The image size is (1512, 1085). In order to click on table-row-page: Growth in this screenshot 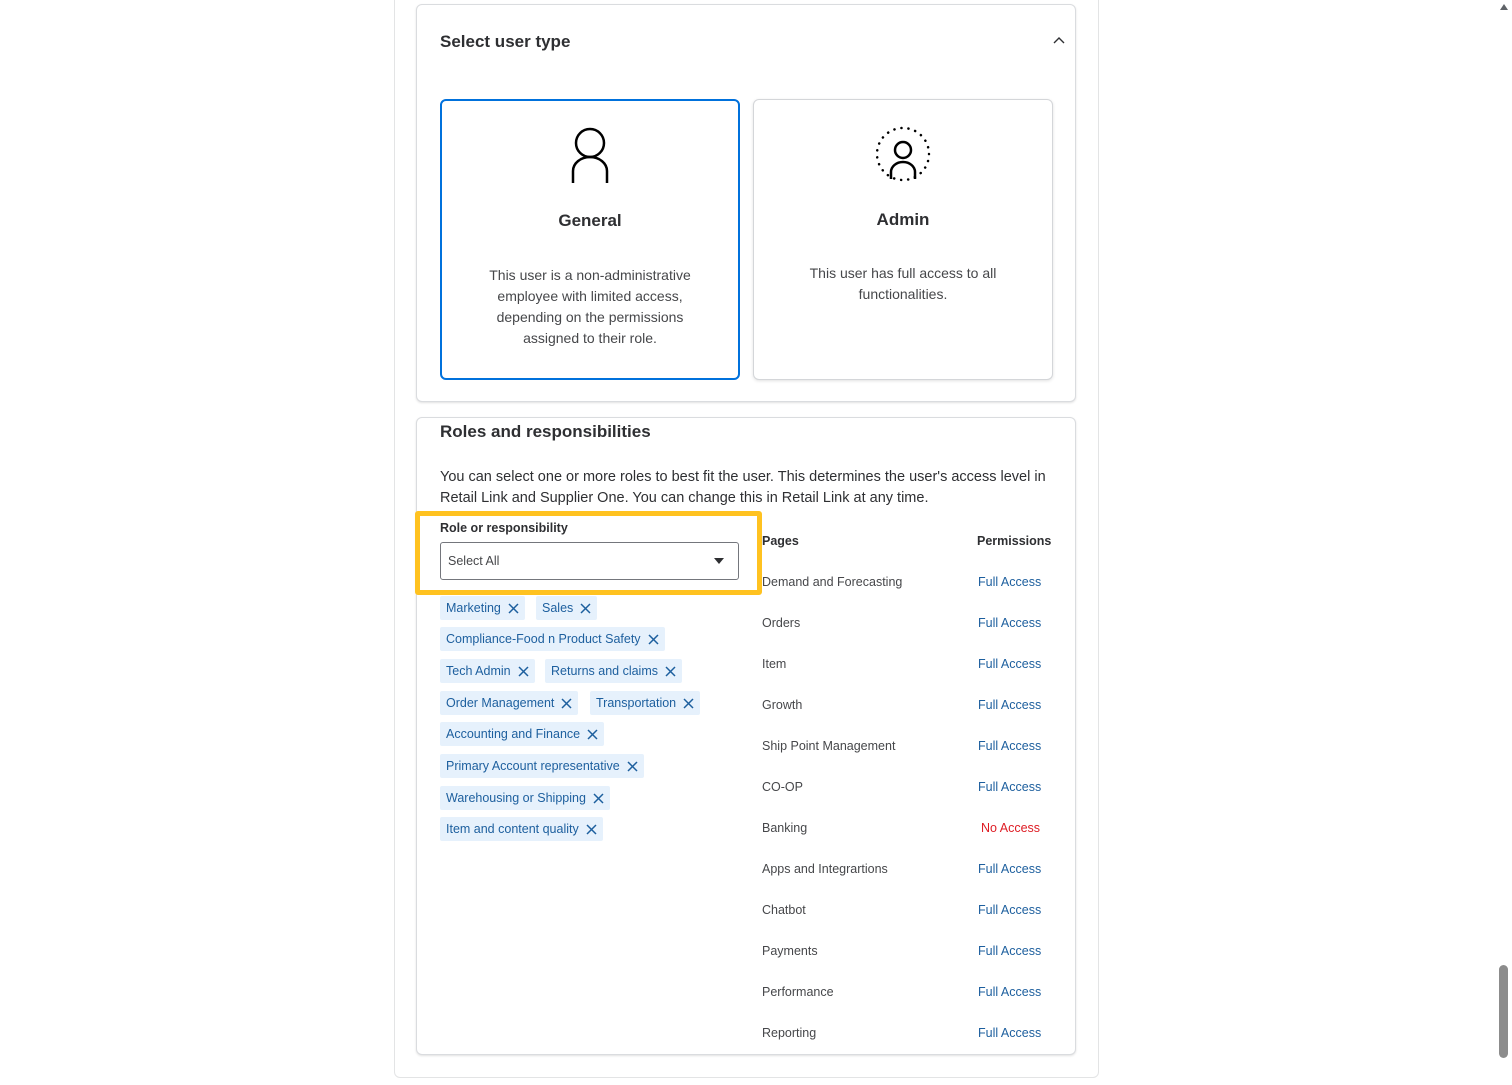, I will do `click(782, 705)`.